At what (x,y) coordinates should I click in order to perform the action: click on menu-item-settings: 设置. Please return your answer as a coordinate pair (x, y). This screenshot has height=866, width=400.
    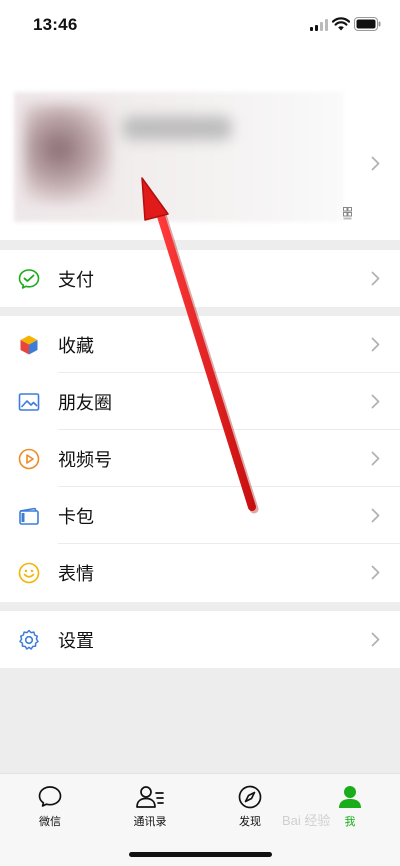
    Looking at the image, I should click on (200, 639).